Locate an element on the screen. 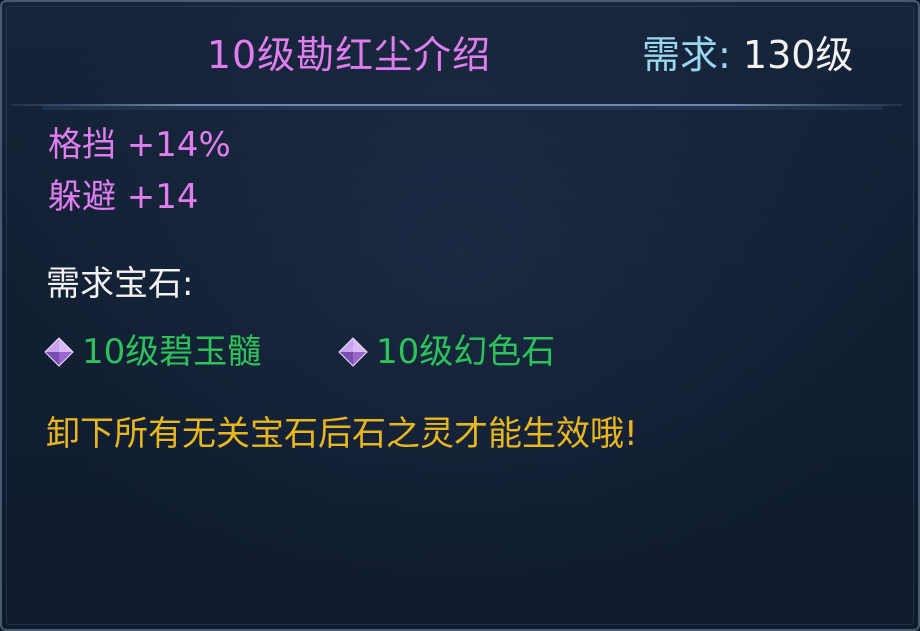 The image size is (920, 631). gem-name: 10级幻色石 is located at coordinates (466, 352).